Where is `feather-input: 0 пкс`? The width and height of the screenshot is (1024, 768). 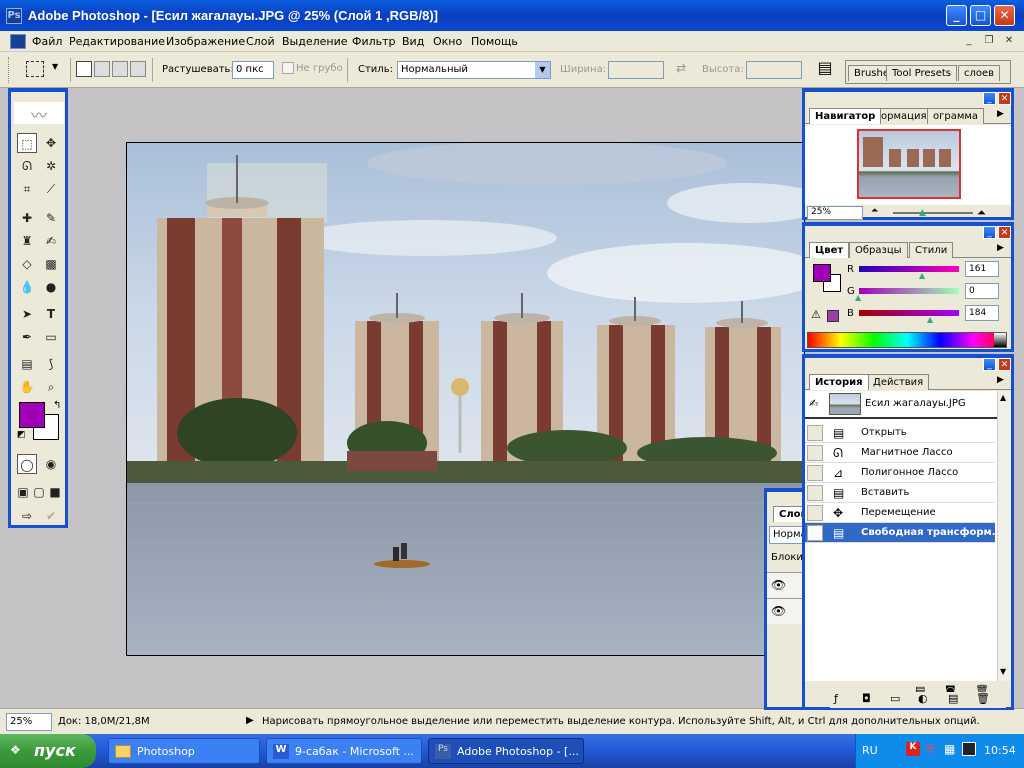 feather-input: 0 пкс is located at coordinates (253, 70).